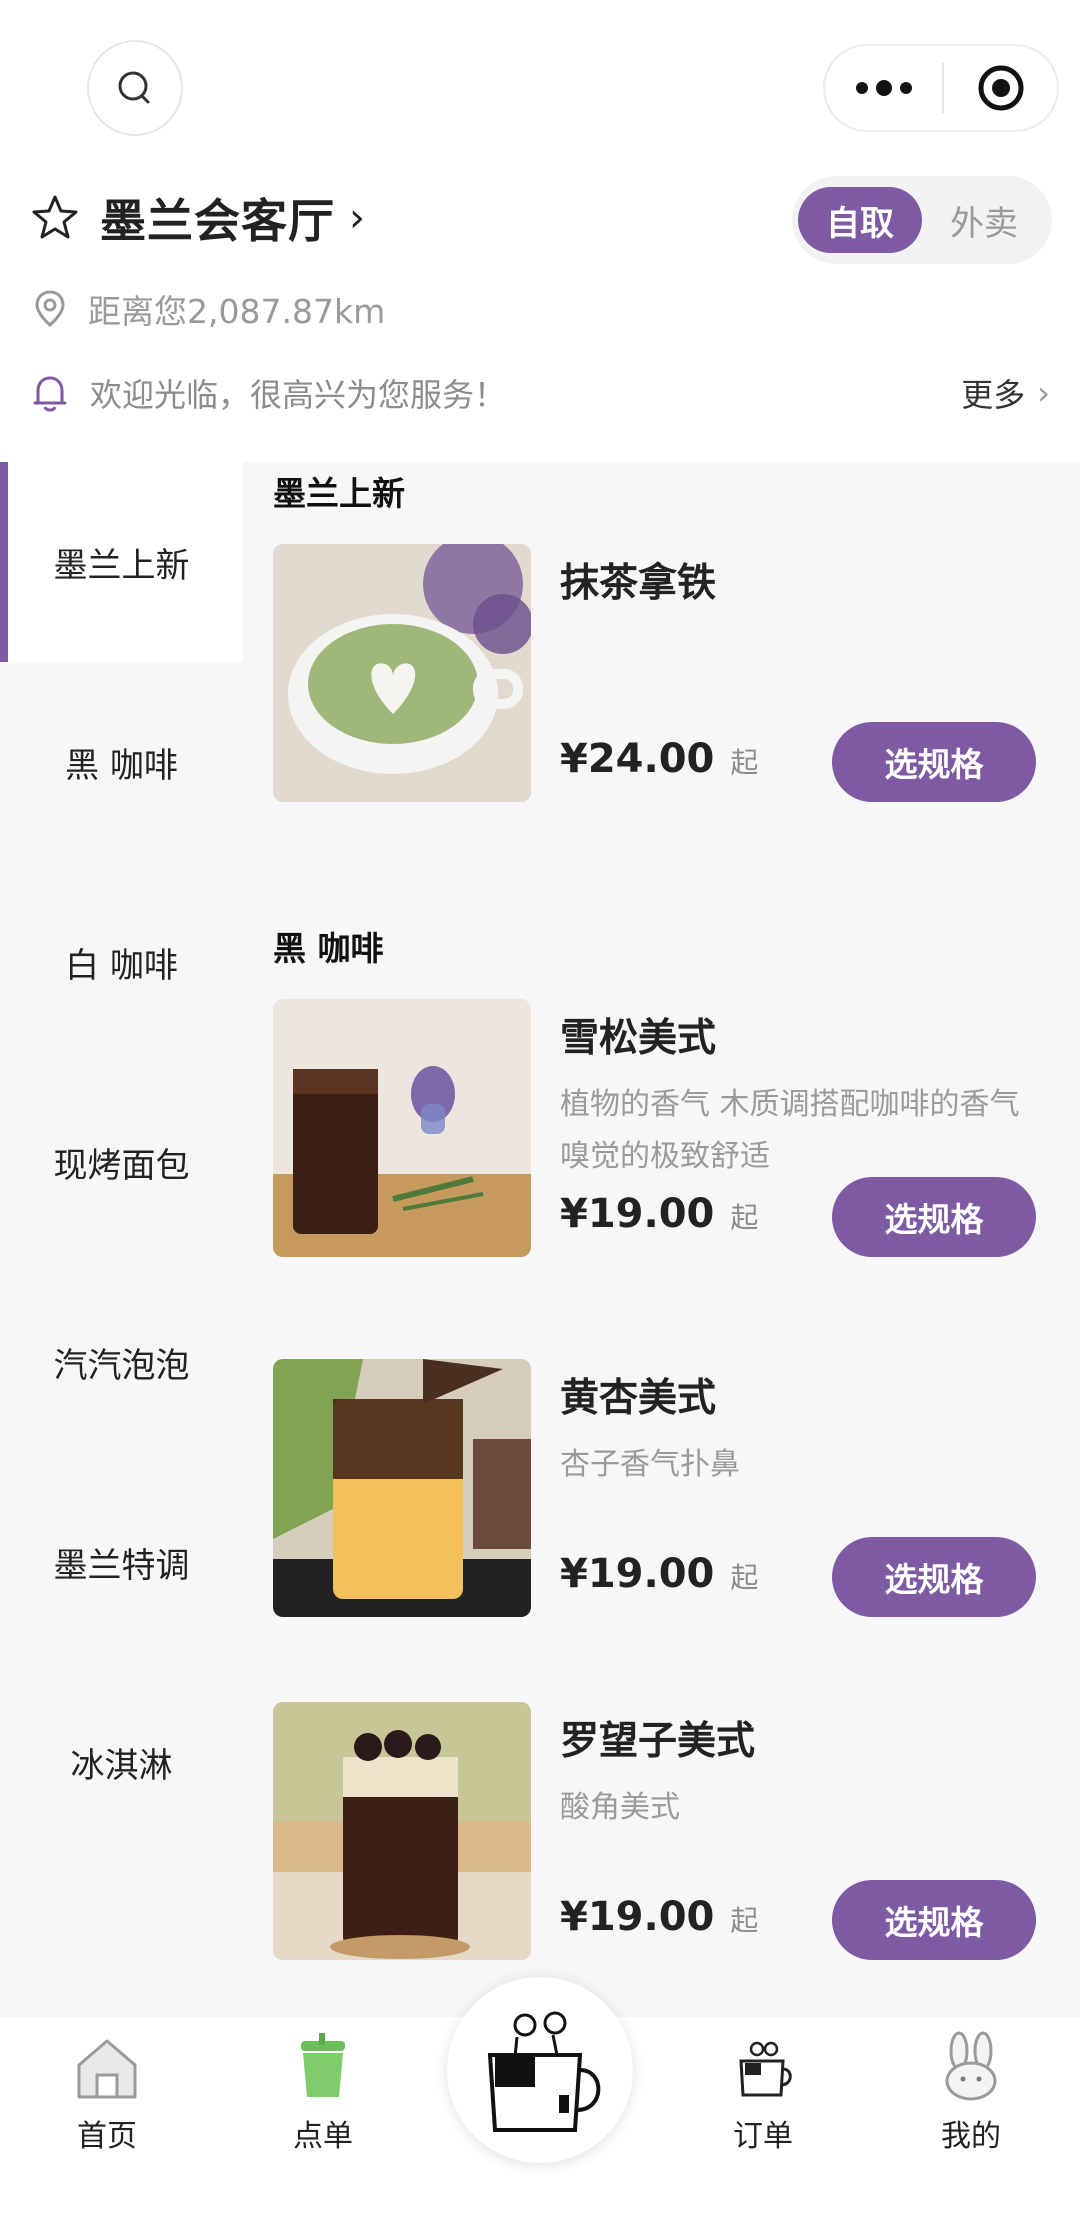  Describe the element at coordinates (107, 2069) in the screenshot. I see `home-icon` at that location.